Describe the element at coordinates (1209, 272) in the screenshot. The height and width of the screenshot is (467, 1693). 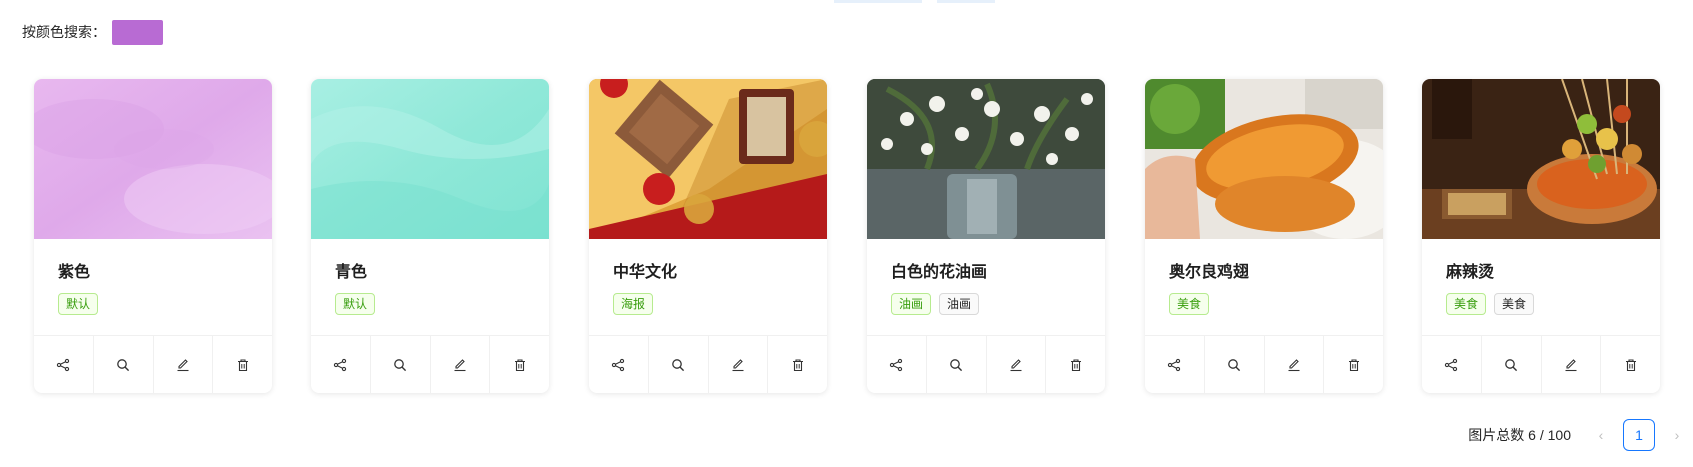
I see `card-title: 奥尔良鸡翅` at that location.